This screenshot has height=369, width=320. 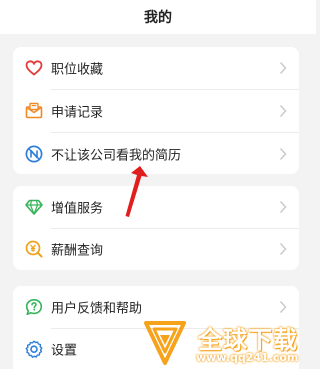 I want to click on menu-item-label: 增值服务, so click(x=77, y=209).